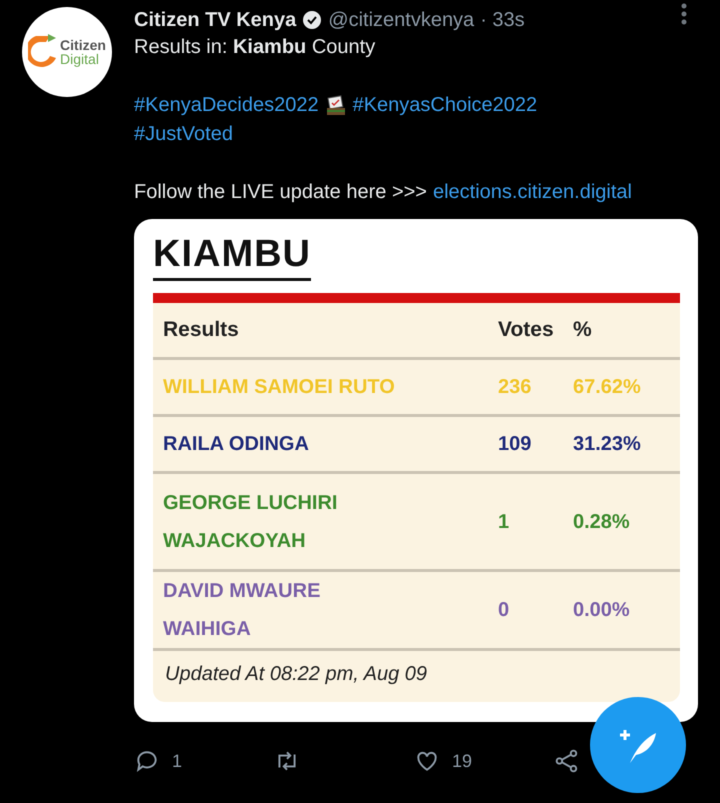 The height and width of the screenshot is (803, 720). What do you see at coordinates (158, 761) in the screenshot?
I see `reply-button: 1` at bounding box center [158, 761].